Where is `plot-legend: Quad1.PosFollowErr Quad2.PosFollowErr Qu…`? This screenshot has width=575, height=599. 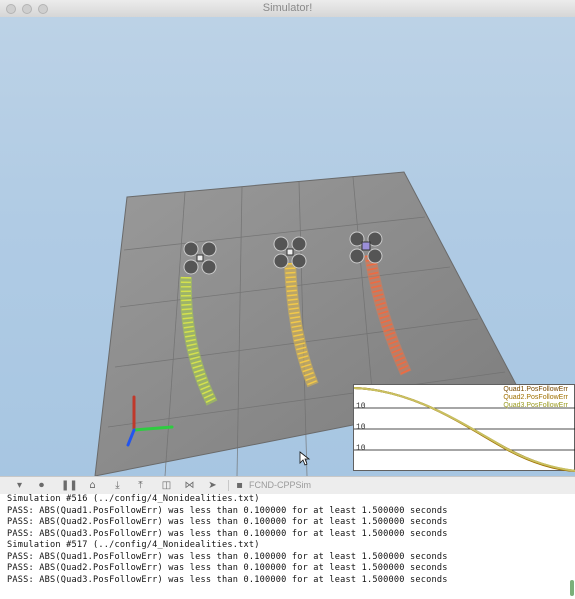 plot-legend: Quad1.PosFollowErr Quad2.PosFollowErr Qu… is located at coordinates (535, 398).